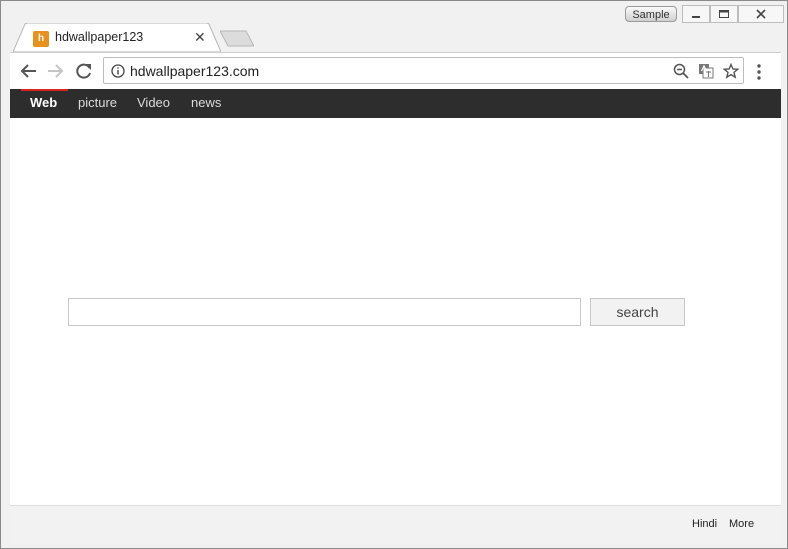  Describe the element at coordinates (423, 70) in the screenshot. I see `address-bar: hdwallpaper123.com` at that location.